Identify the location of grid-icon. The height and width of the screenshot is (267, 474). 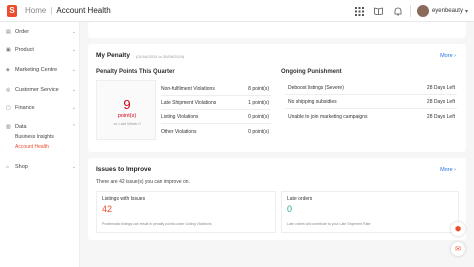
(360, 11).